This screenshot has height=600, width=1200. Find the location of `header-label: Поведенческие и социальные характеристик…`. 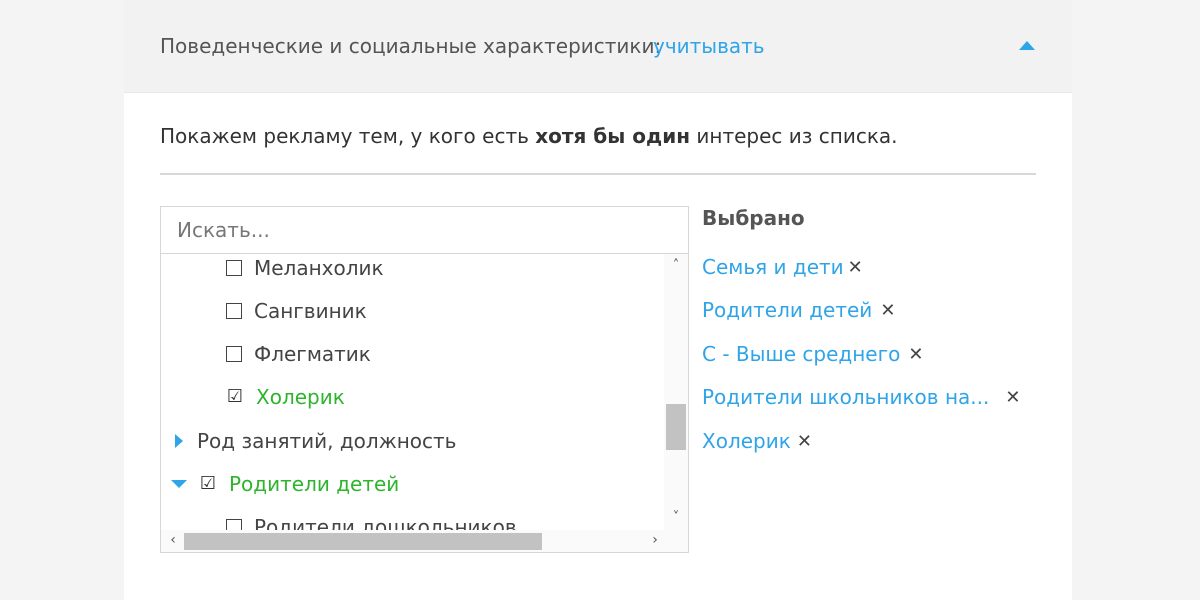

header-label: Поведенческие и социальные характеристик… is located at coordinates (411, 46).